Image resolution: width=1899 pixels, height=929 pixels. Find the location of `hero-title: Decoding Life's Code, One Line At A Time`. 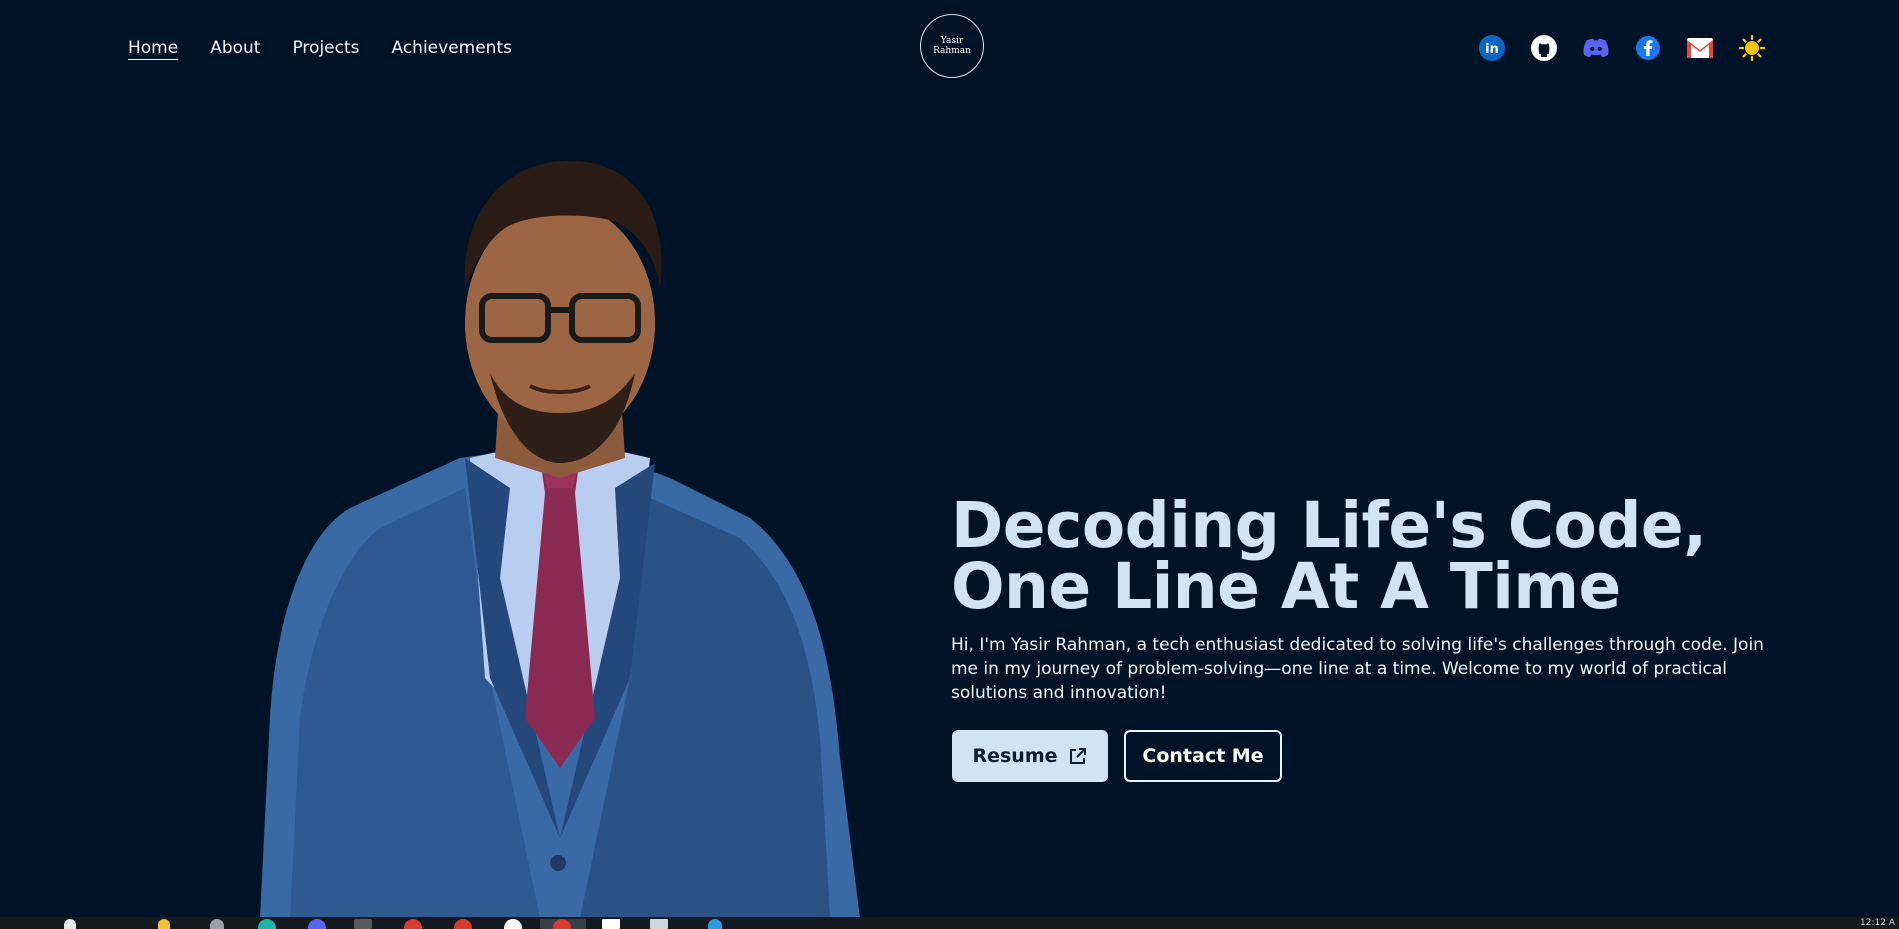

hero-title: Decoding Life's Code, One Line At A Time is located at coordinates (1381, 556).